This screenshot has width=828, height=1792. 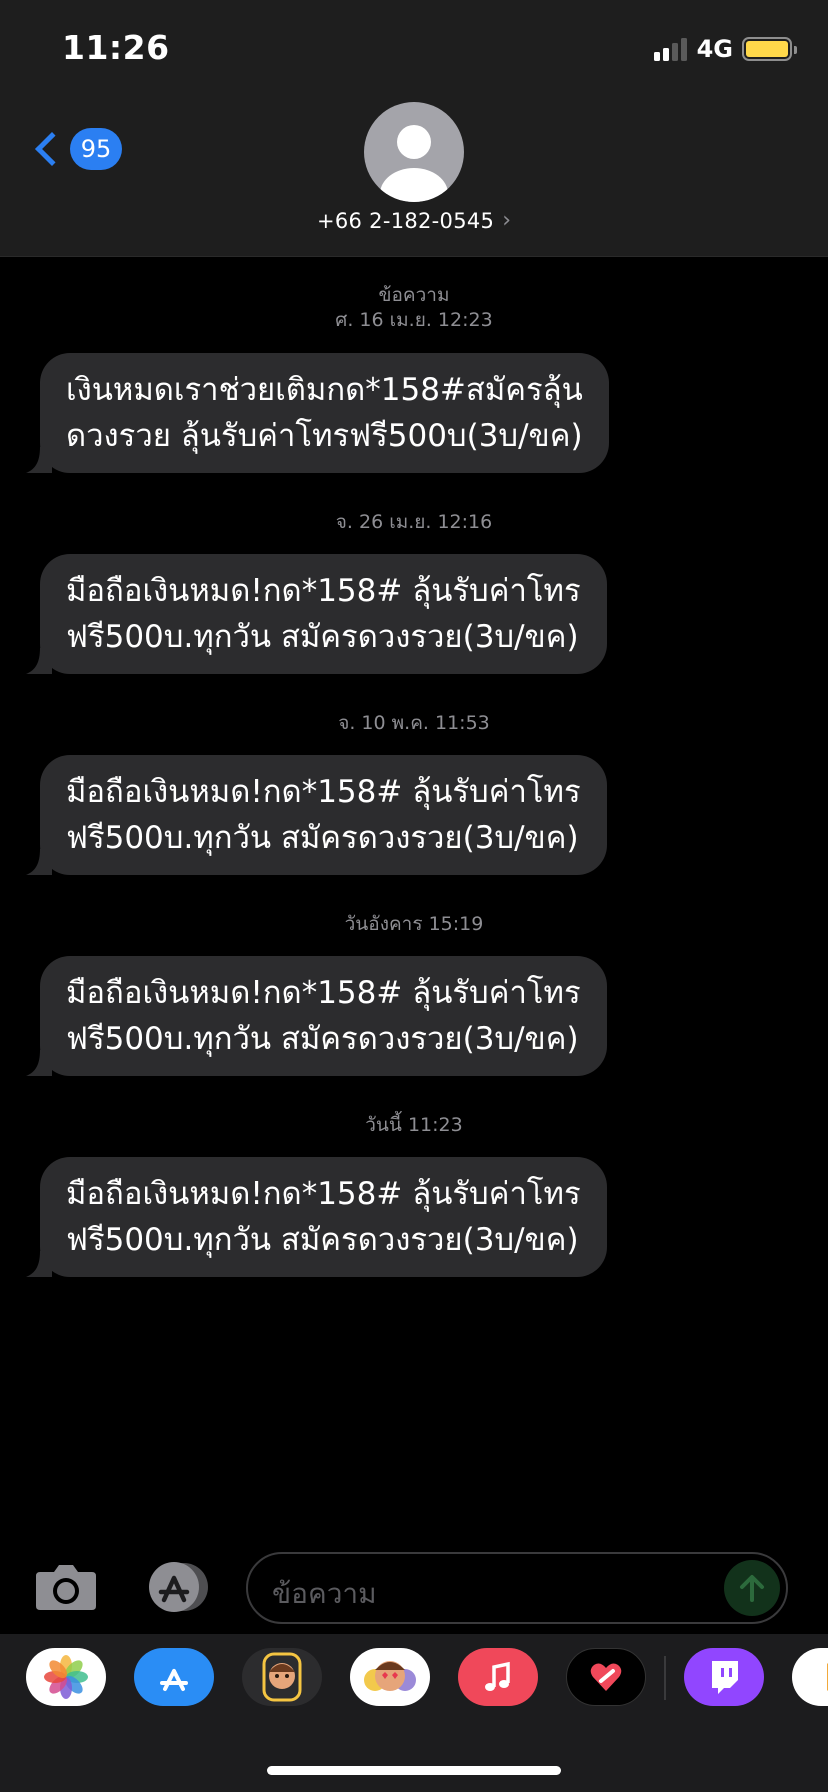 What do you see at coordinates (414, 522) in the screenshot?
I see `timestamp: จ. 26 เม.ย. 12:16` at bounding box center [414, 522].